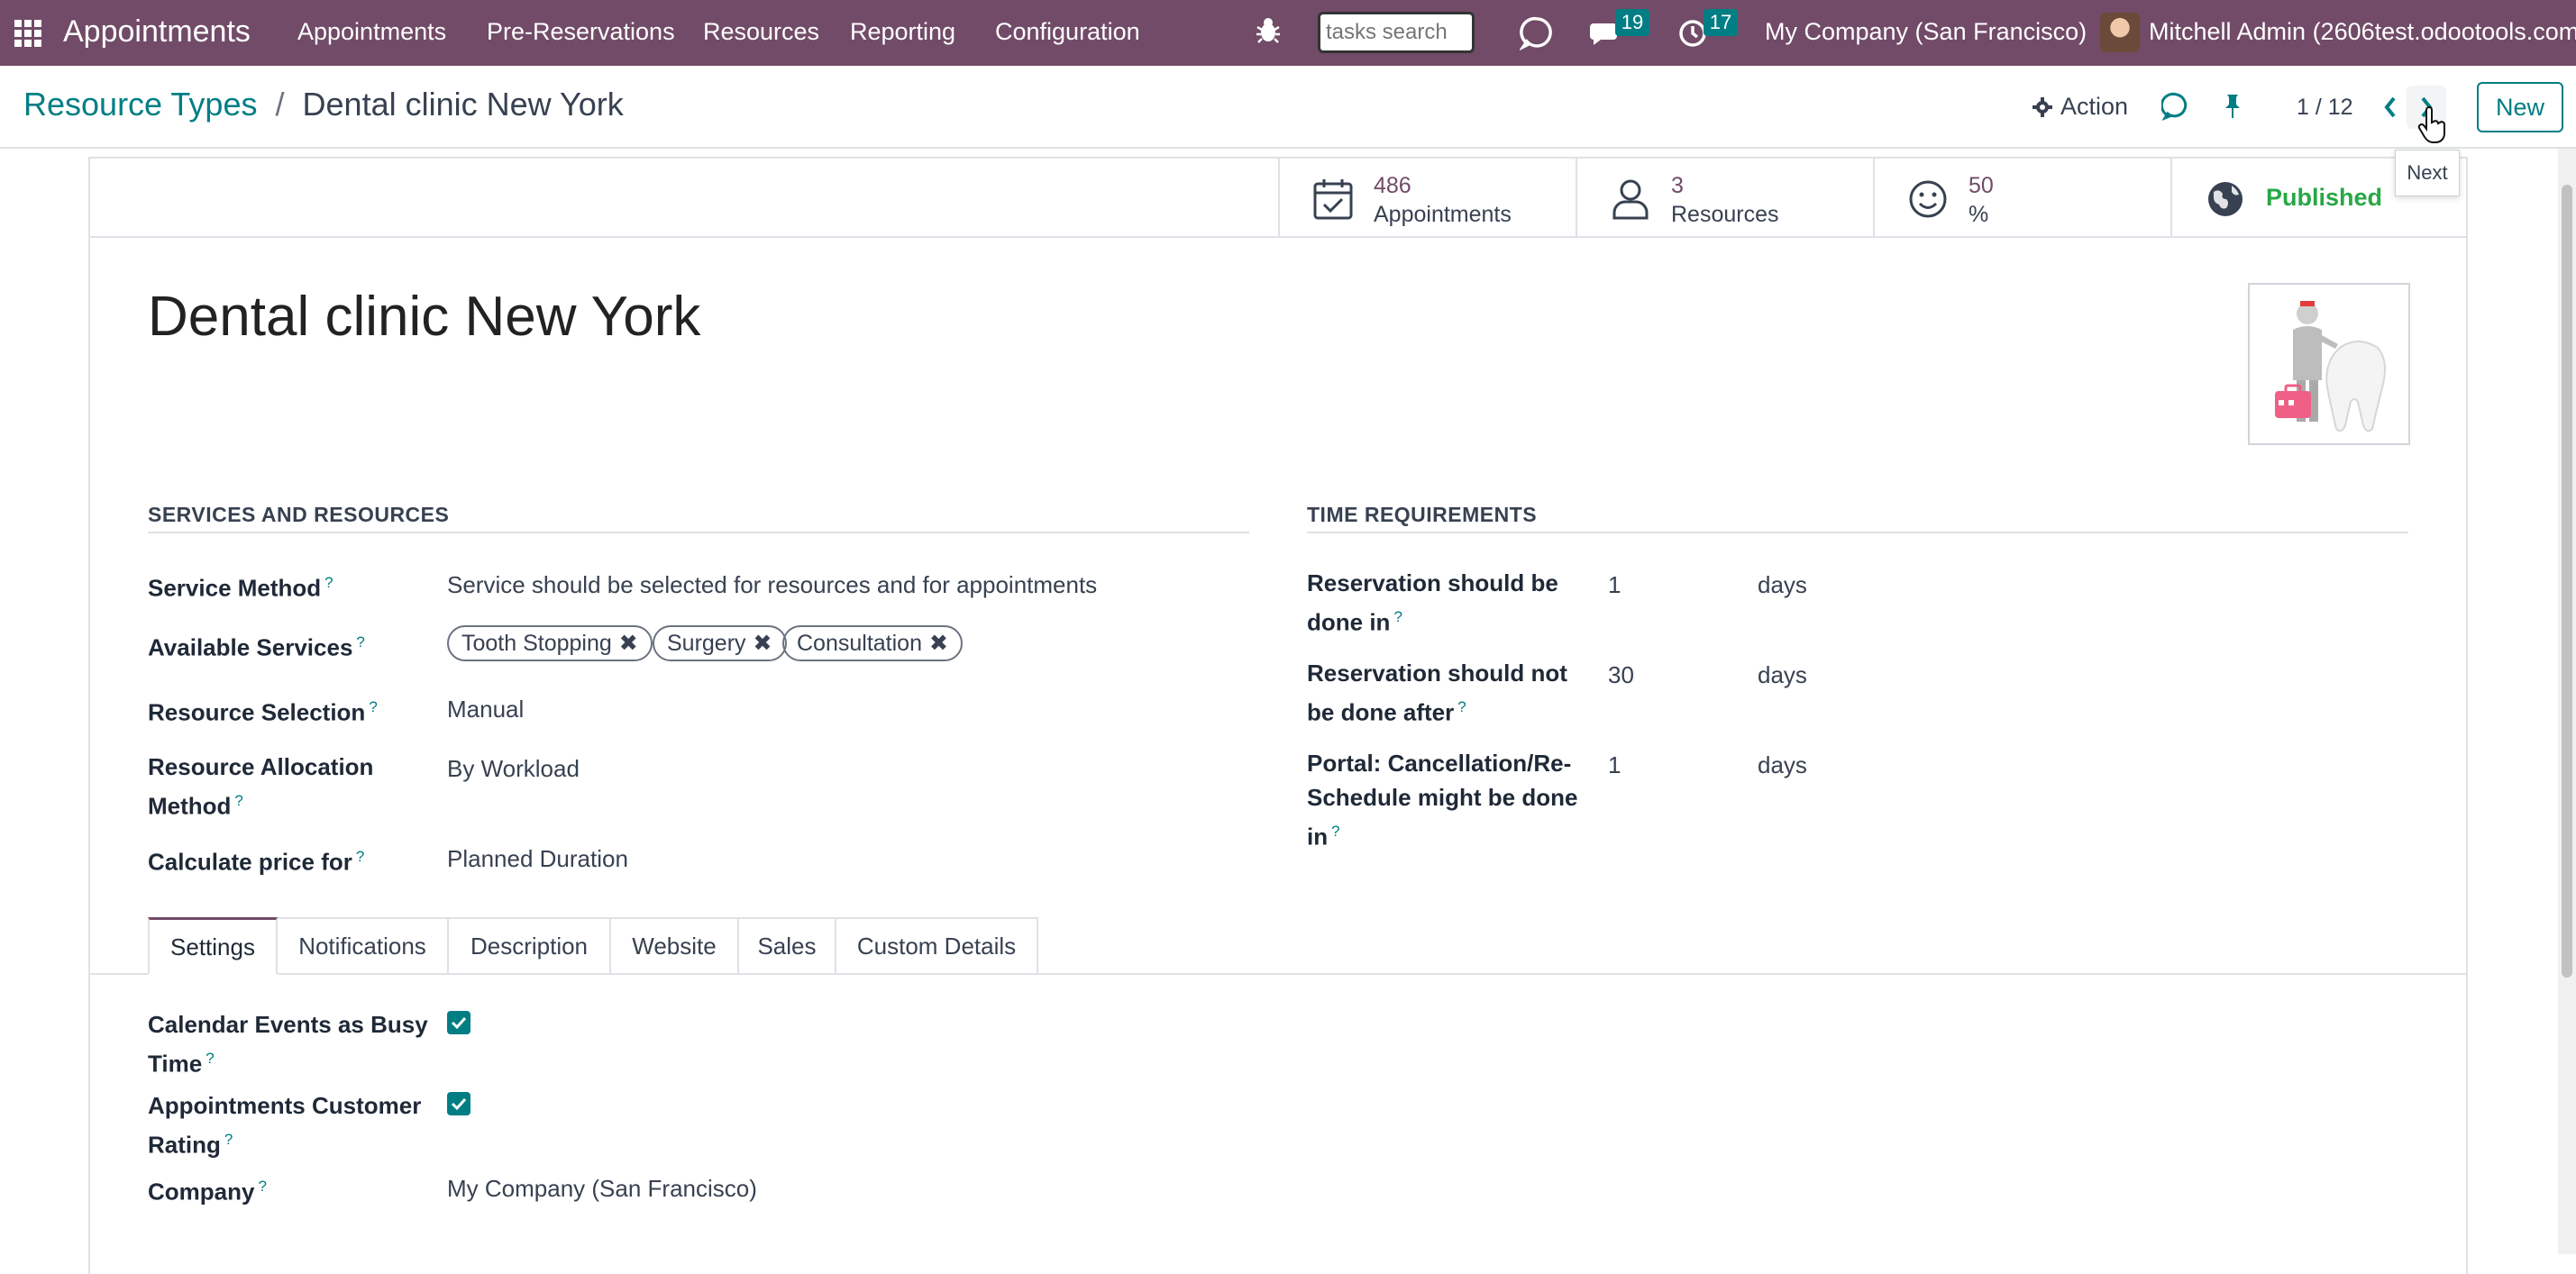 This screenshot has height=1274, width=2576. What do you see at coordinates (581, 32) in the screenshot?
I see `menu-pre-reservations: Pre-Reservations` at bounding box center [581, 32].